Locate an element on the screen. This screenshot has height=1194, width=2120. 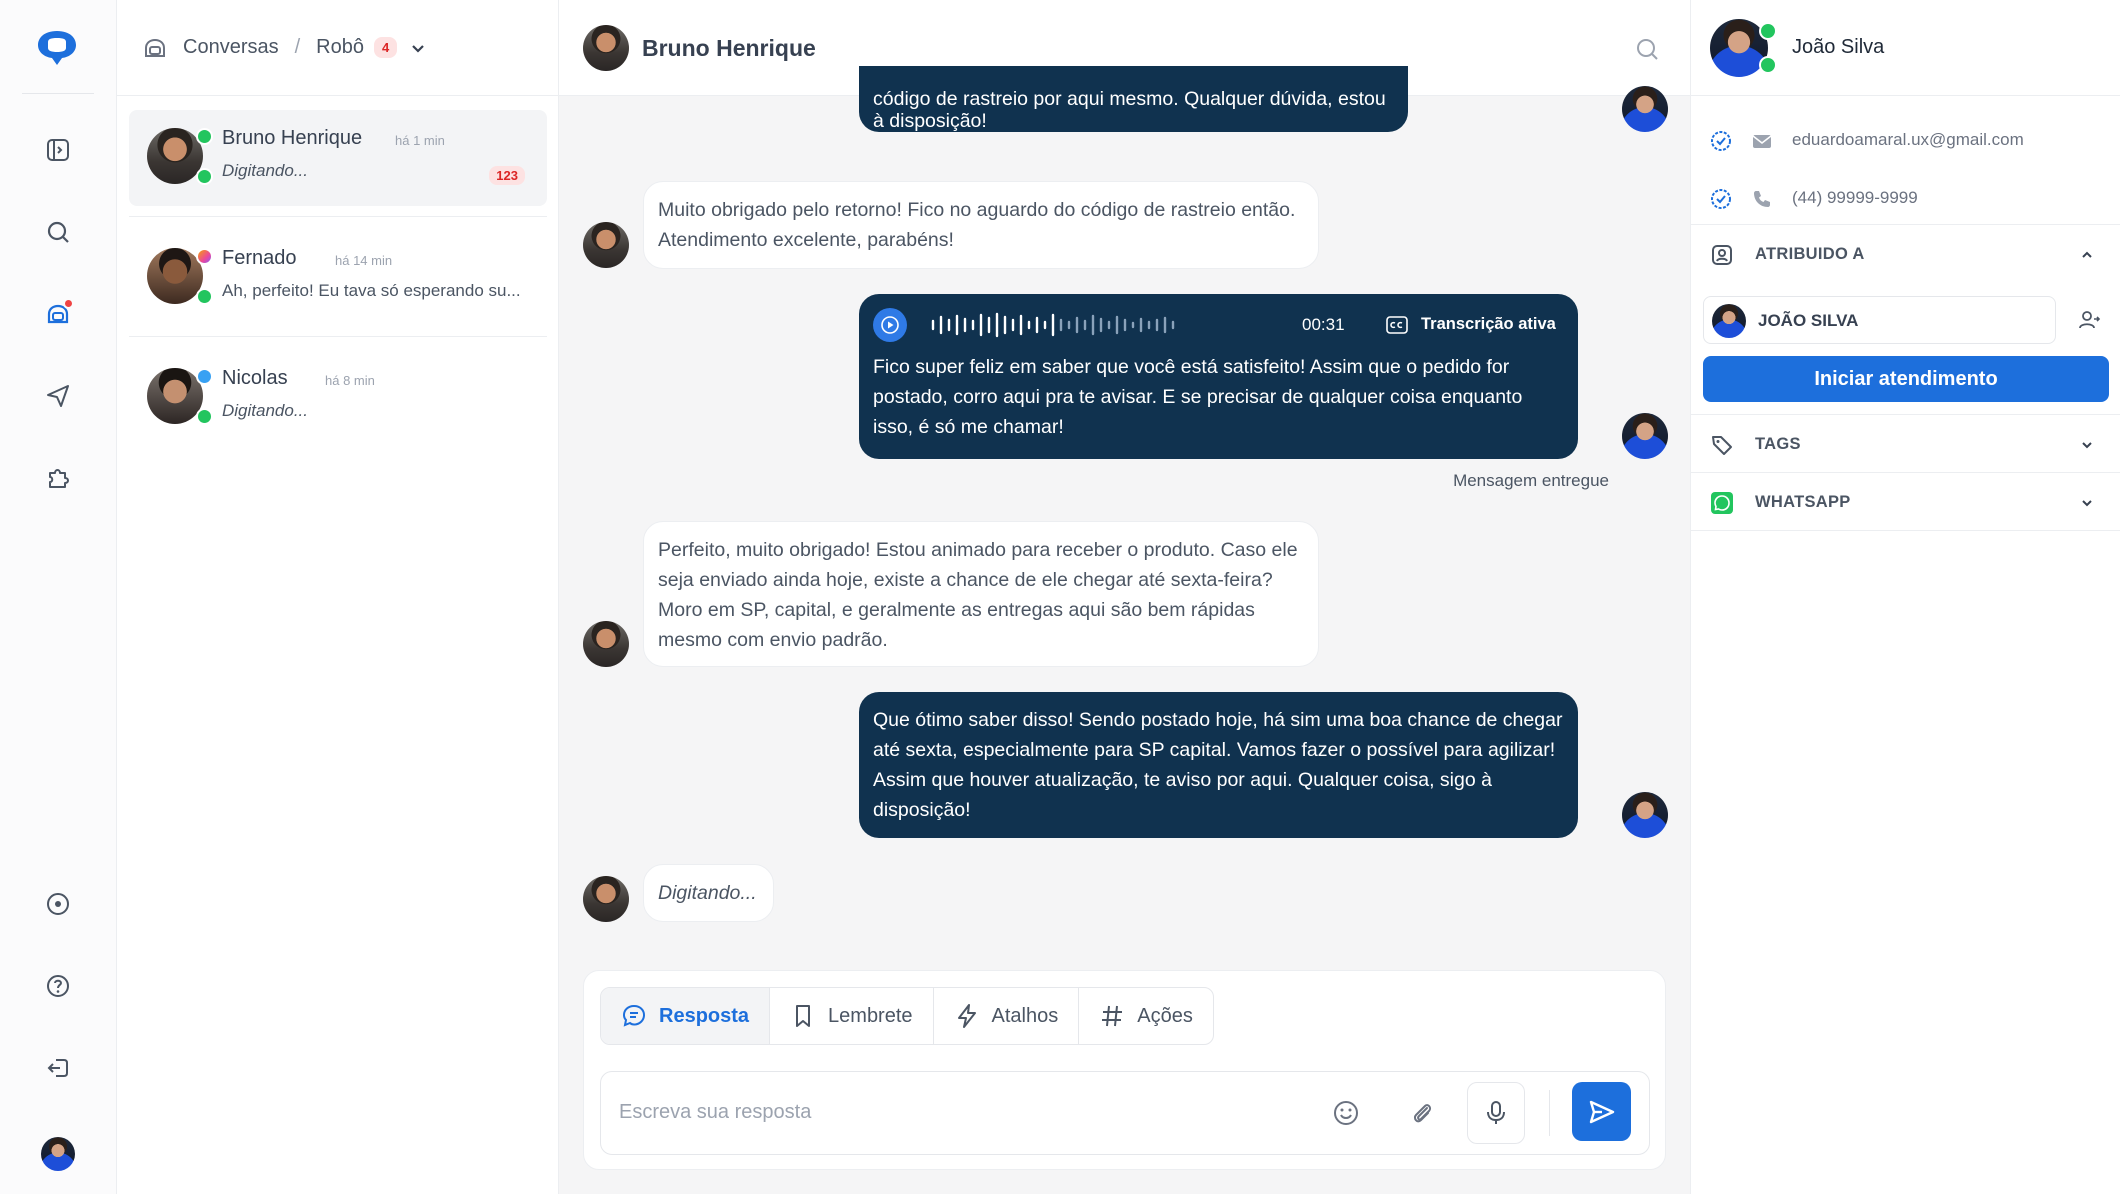
microphone-button is located at coordinates (1496, 1113).